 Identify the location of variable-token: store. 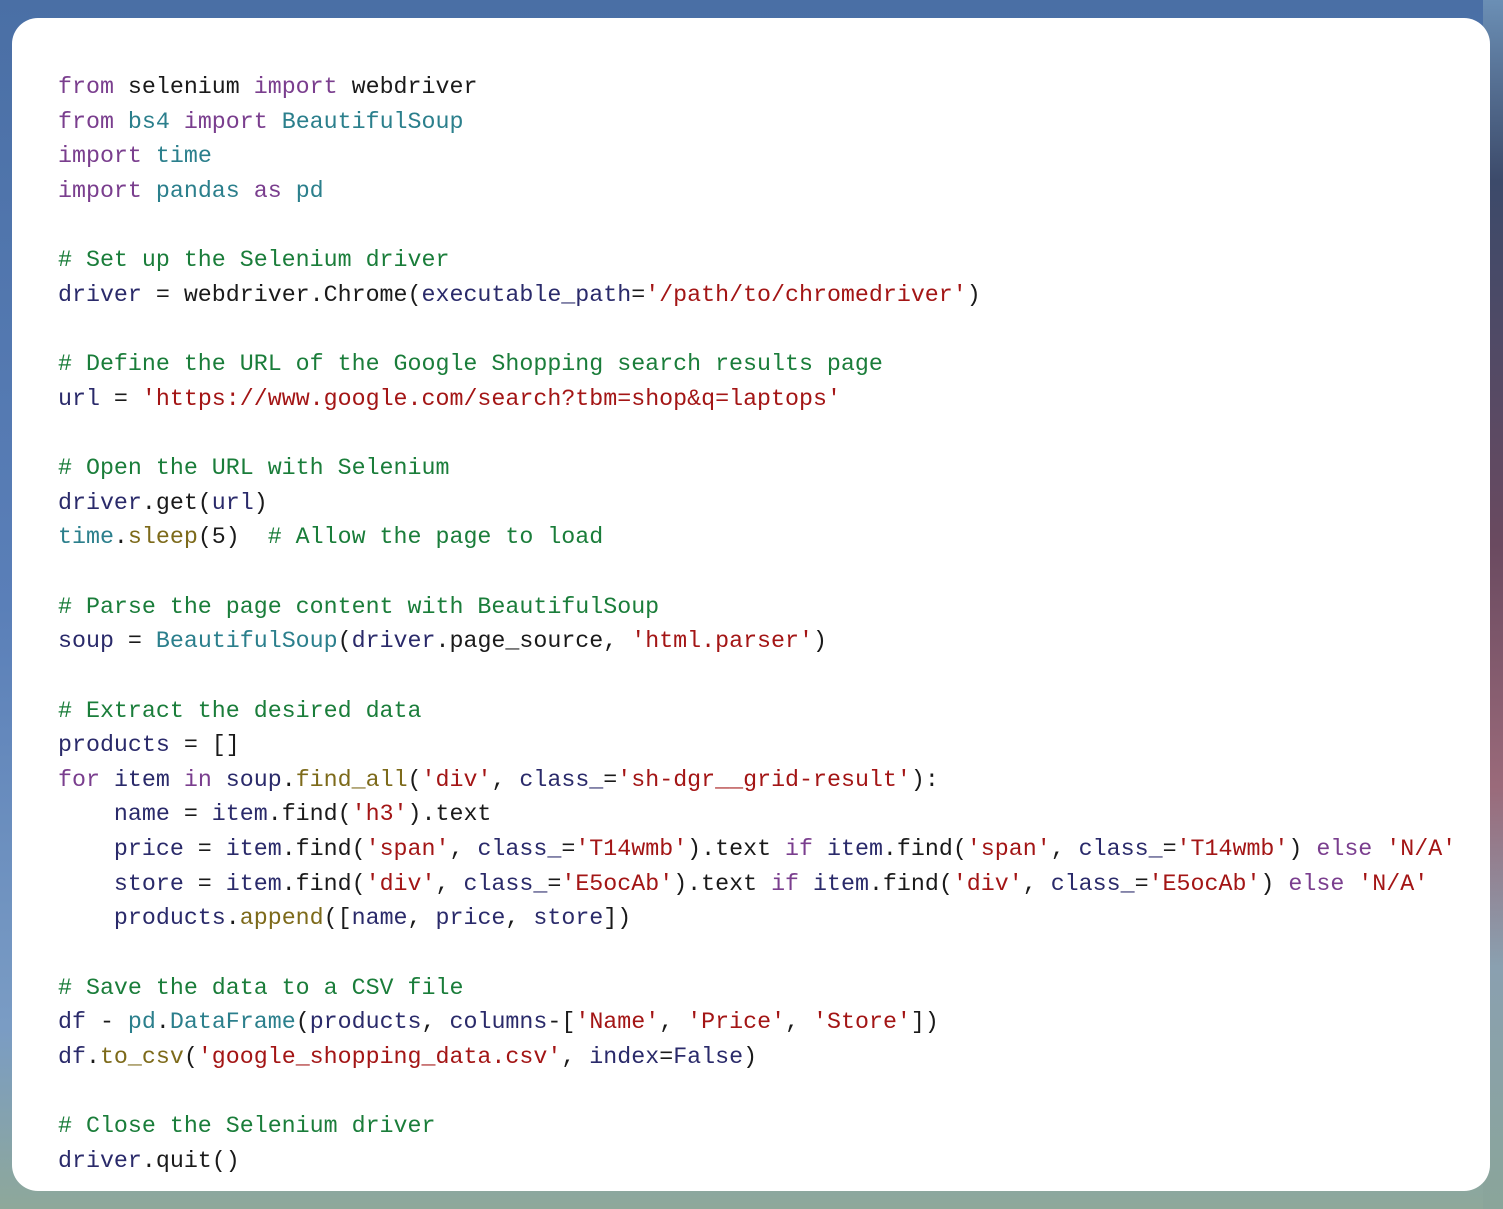
(568, 918).